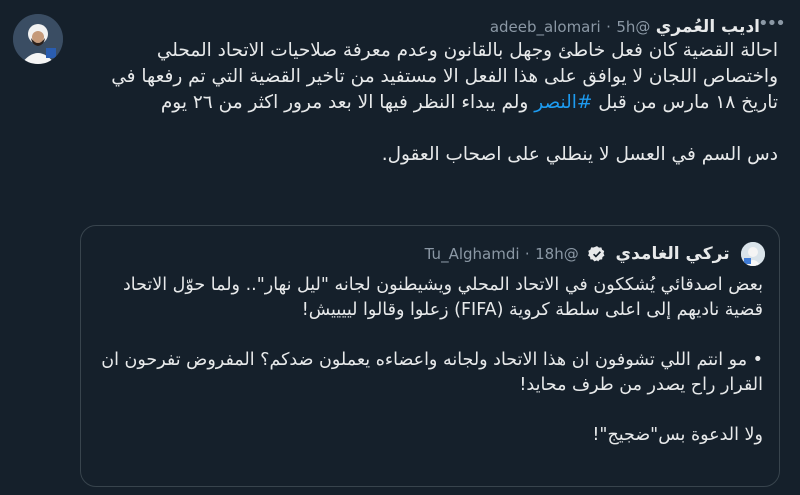 The image size is (800, 495). Describe the element at coordinates (772, 24) in the screenshot. I see `more-horizontal-icon: •••` at that location.